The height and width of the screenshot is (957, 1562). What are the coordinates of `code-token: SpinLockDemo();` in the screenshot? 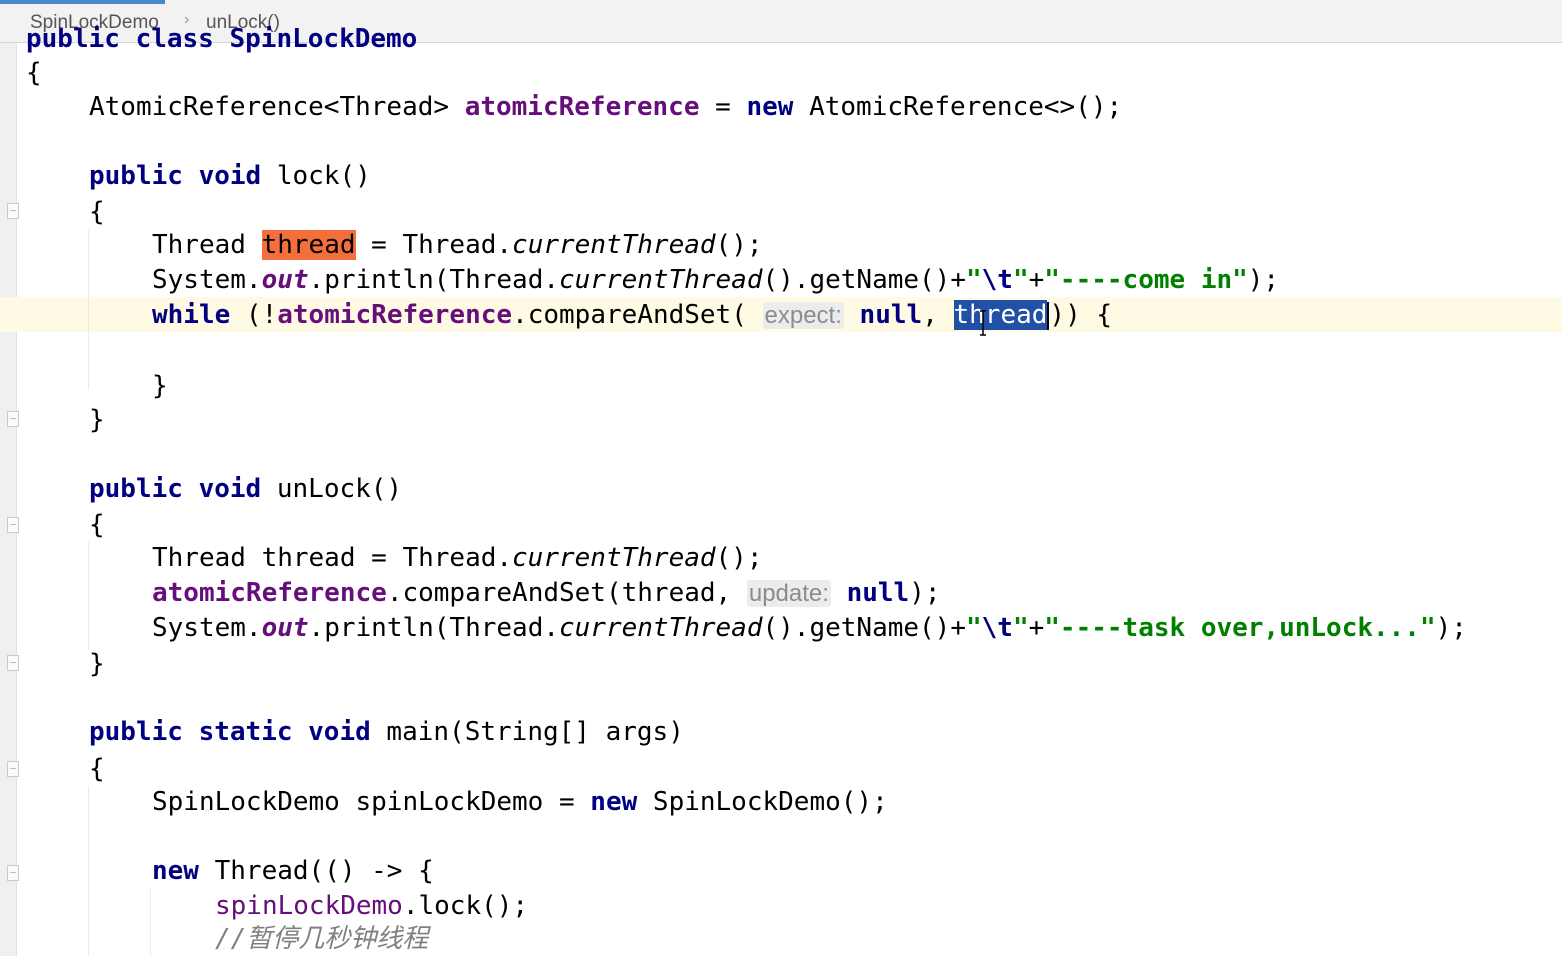 It's located at (762, 802).